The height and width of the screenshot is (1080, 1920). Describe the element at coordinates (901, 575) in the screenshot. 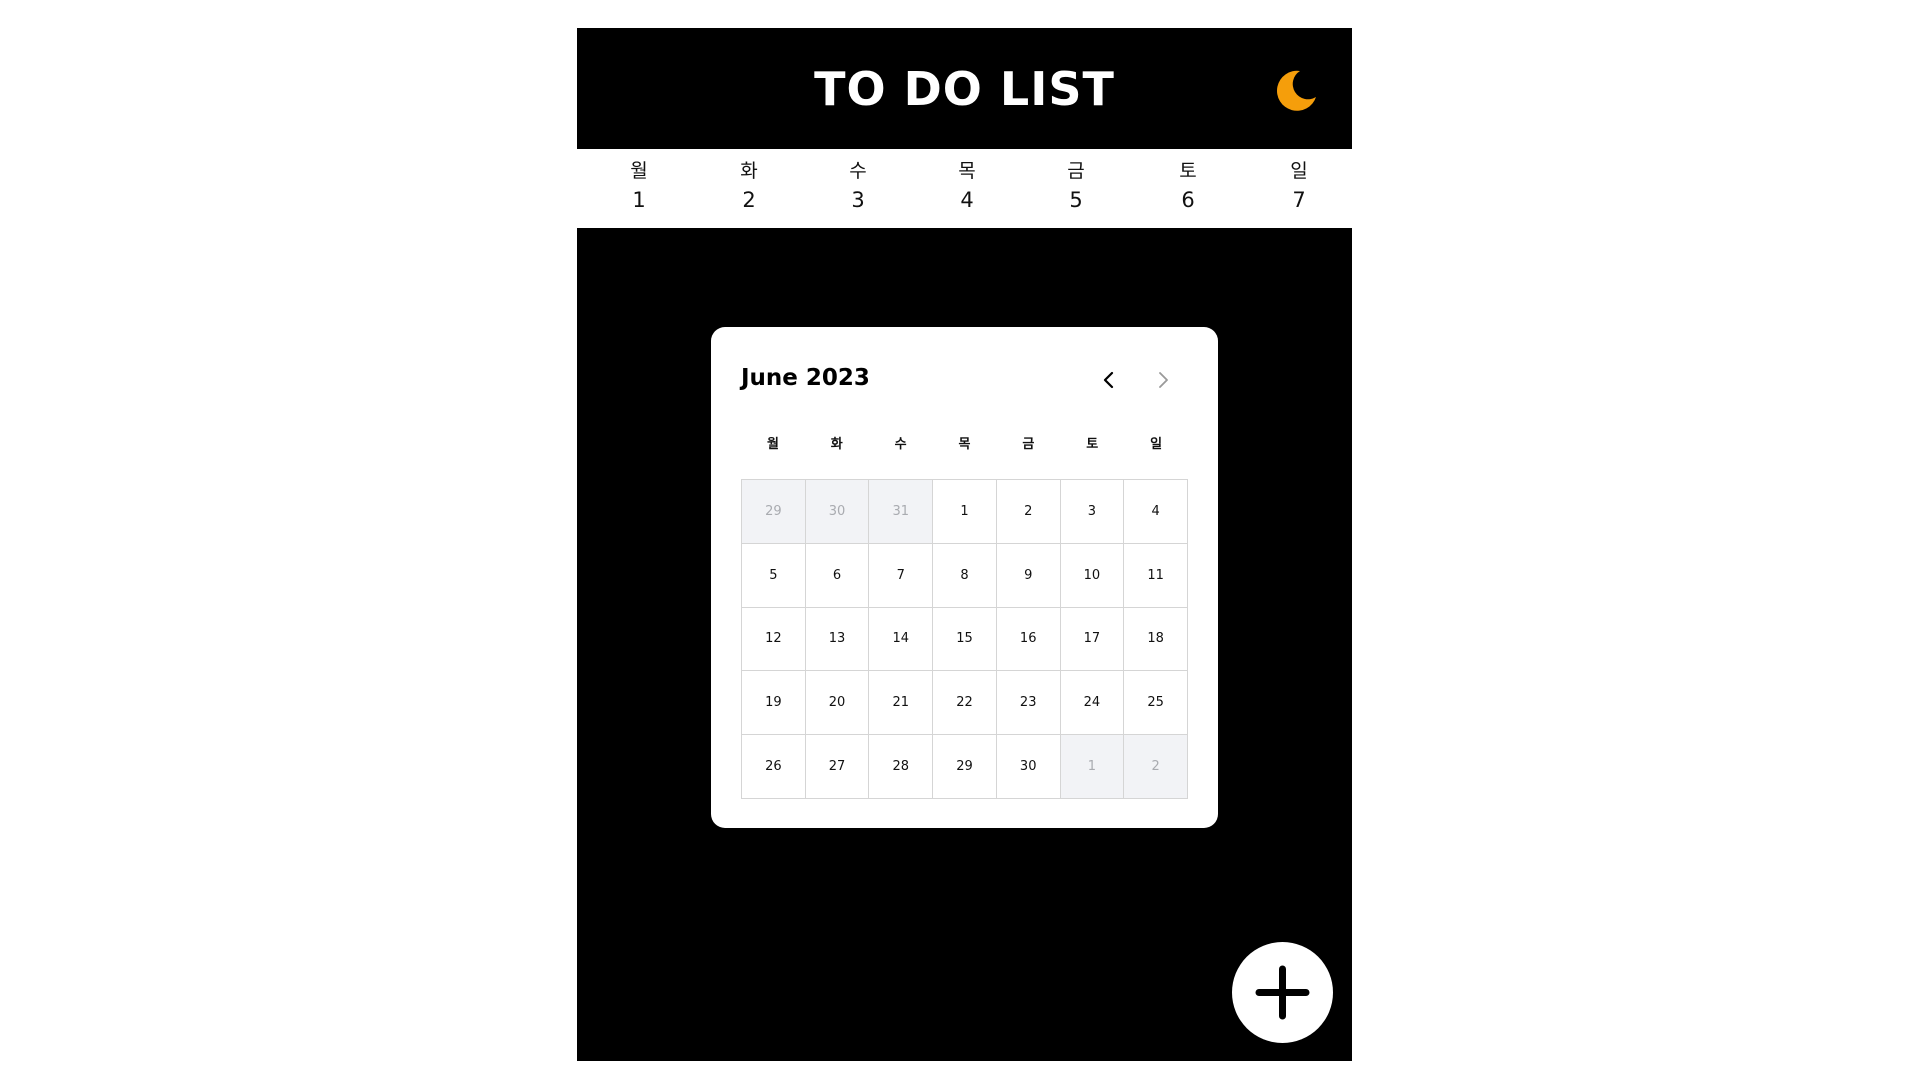

I see `calendar-day: 7` at that location.